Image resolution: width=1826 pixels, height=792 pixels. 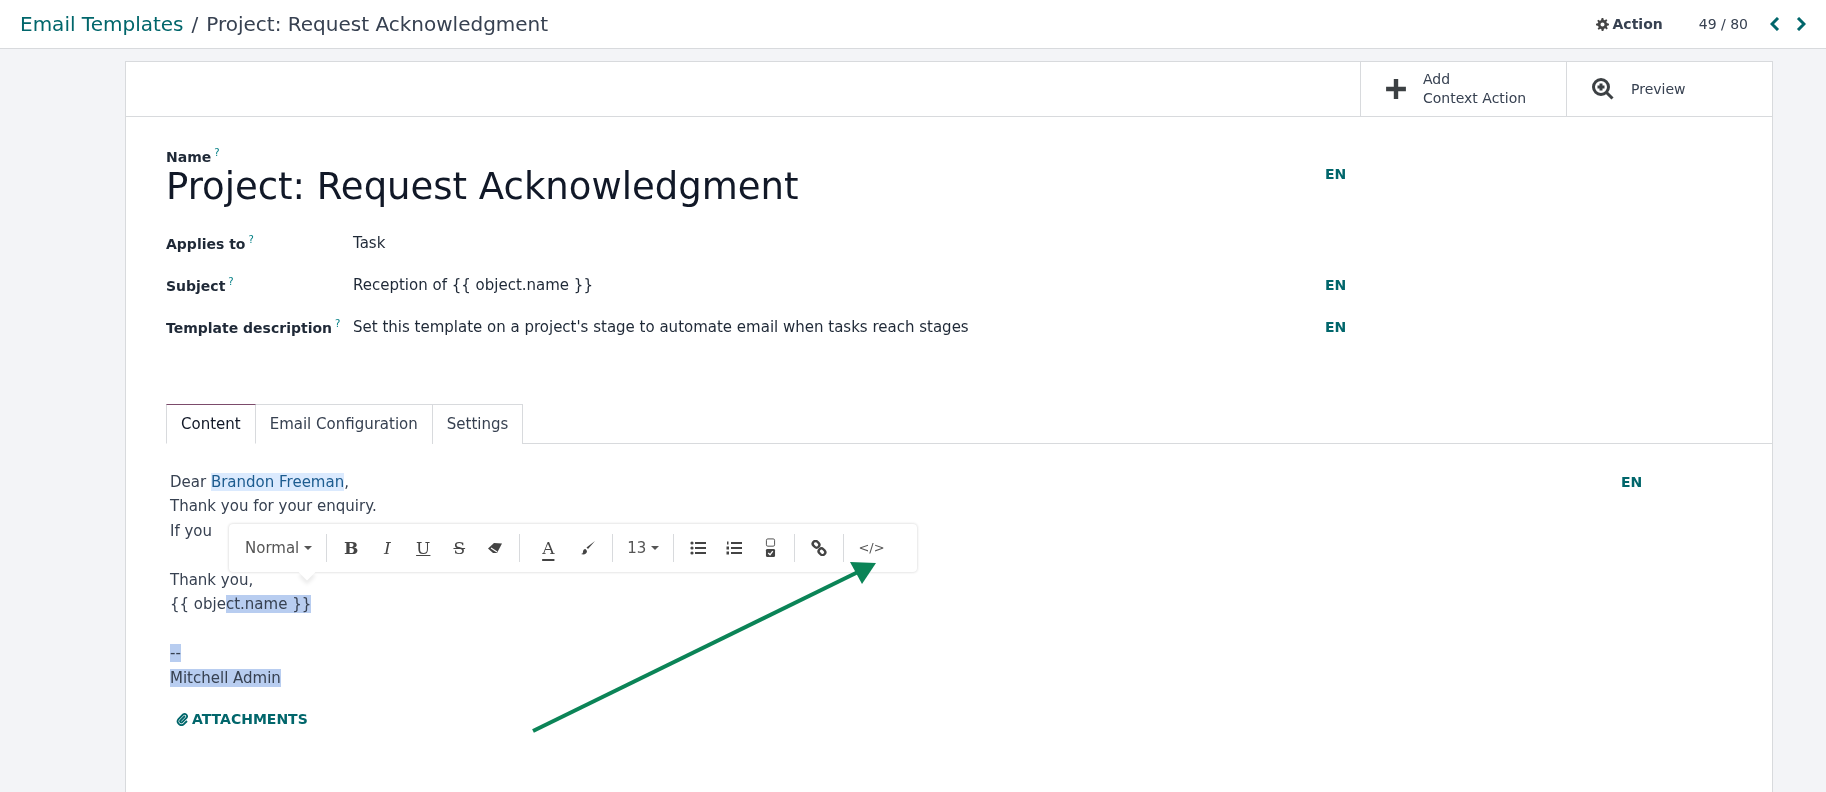 What do you see at coordinates (377, 24) in the screenshot?
I see `breadcrumb-current: Project: Request Acknowledgment` at bounding box center [377, 24].